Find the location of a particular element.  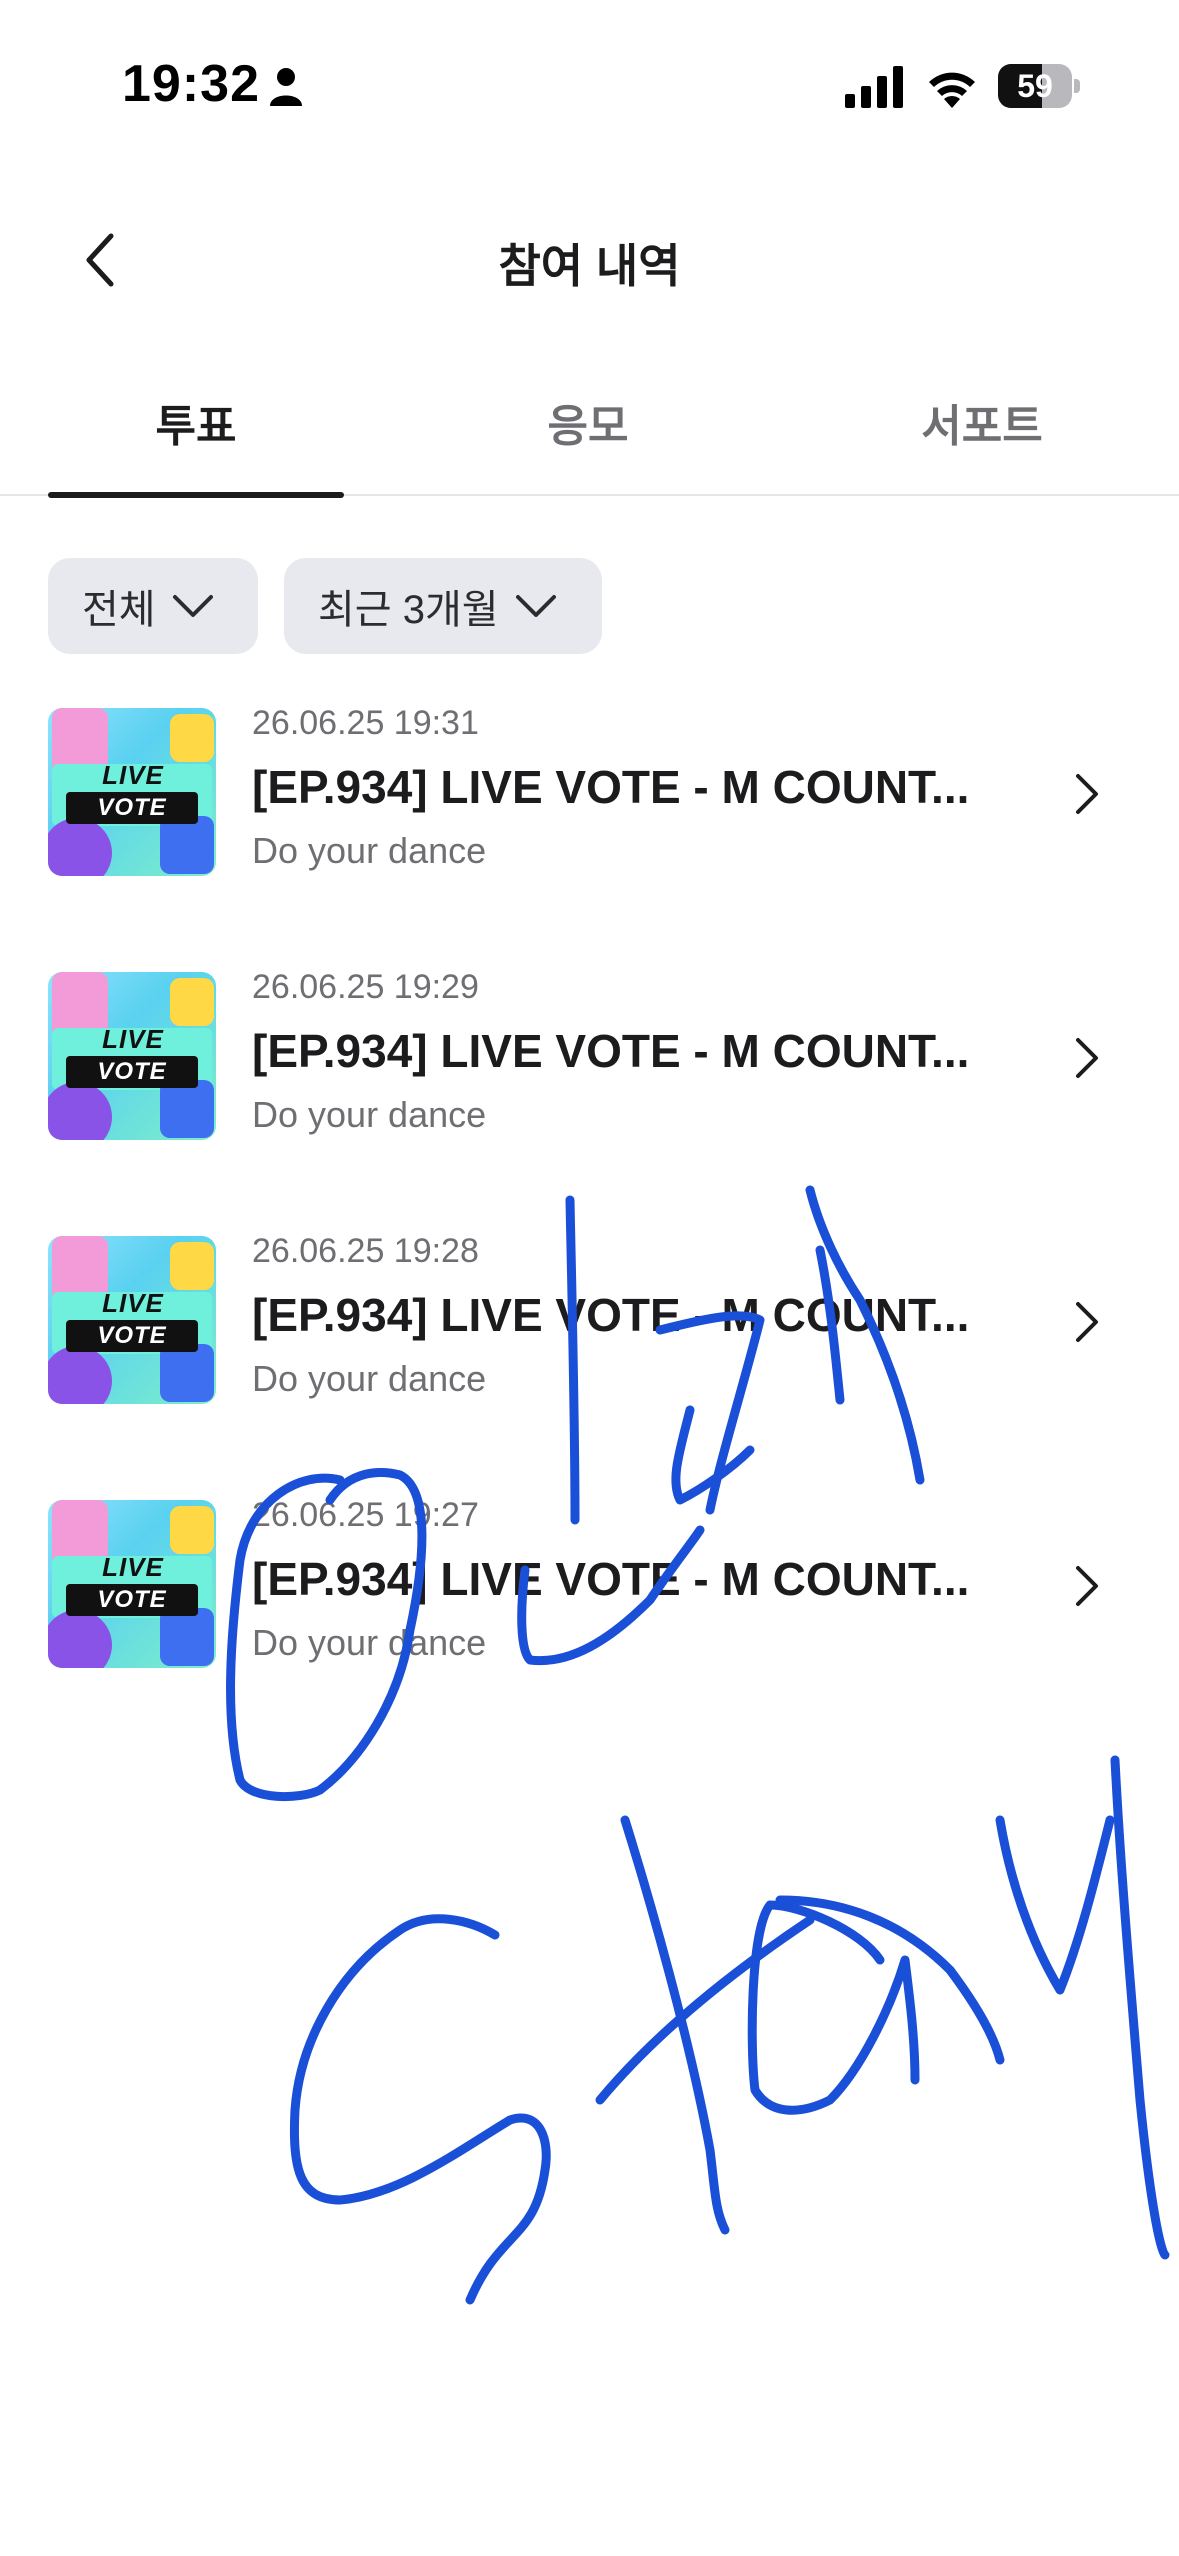

tab-support: 서포트 is located at coordinates (982, 443).